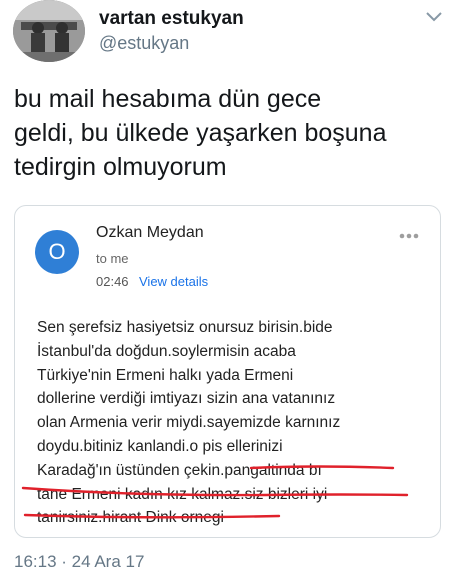 This screenshot has height=576, width=455. I want to click on tweet-line: bu mail hesabıma dün gece, so click(168, 99).